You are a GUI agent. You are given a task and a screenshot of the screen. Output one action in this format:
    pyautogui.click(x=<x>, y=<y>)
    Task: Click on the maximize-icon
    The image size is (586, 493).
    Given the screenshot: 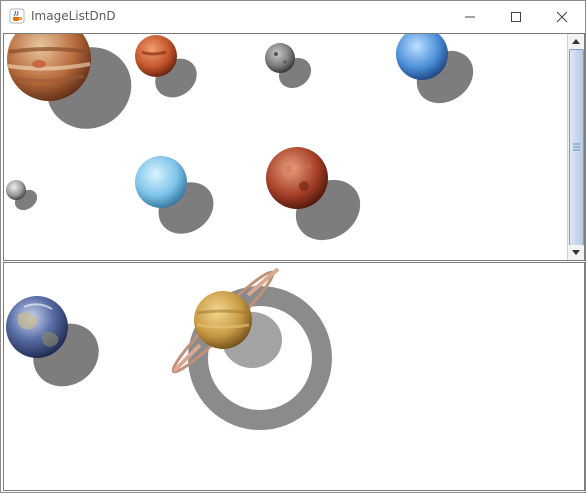 What is the action you would take?
    pyautogui.click(x=516, y=16)
    